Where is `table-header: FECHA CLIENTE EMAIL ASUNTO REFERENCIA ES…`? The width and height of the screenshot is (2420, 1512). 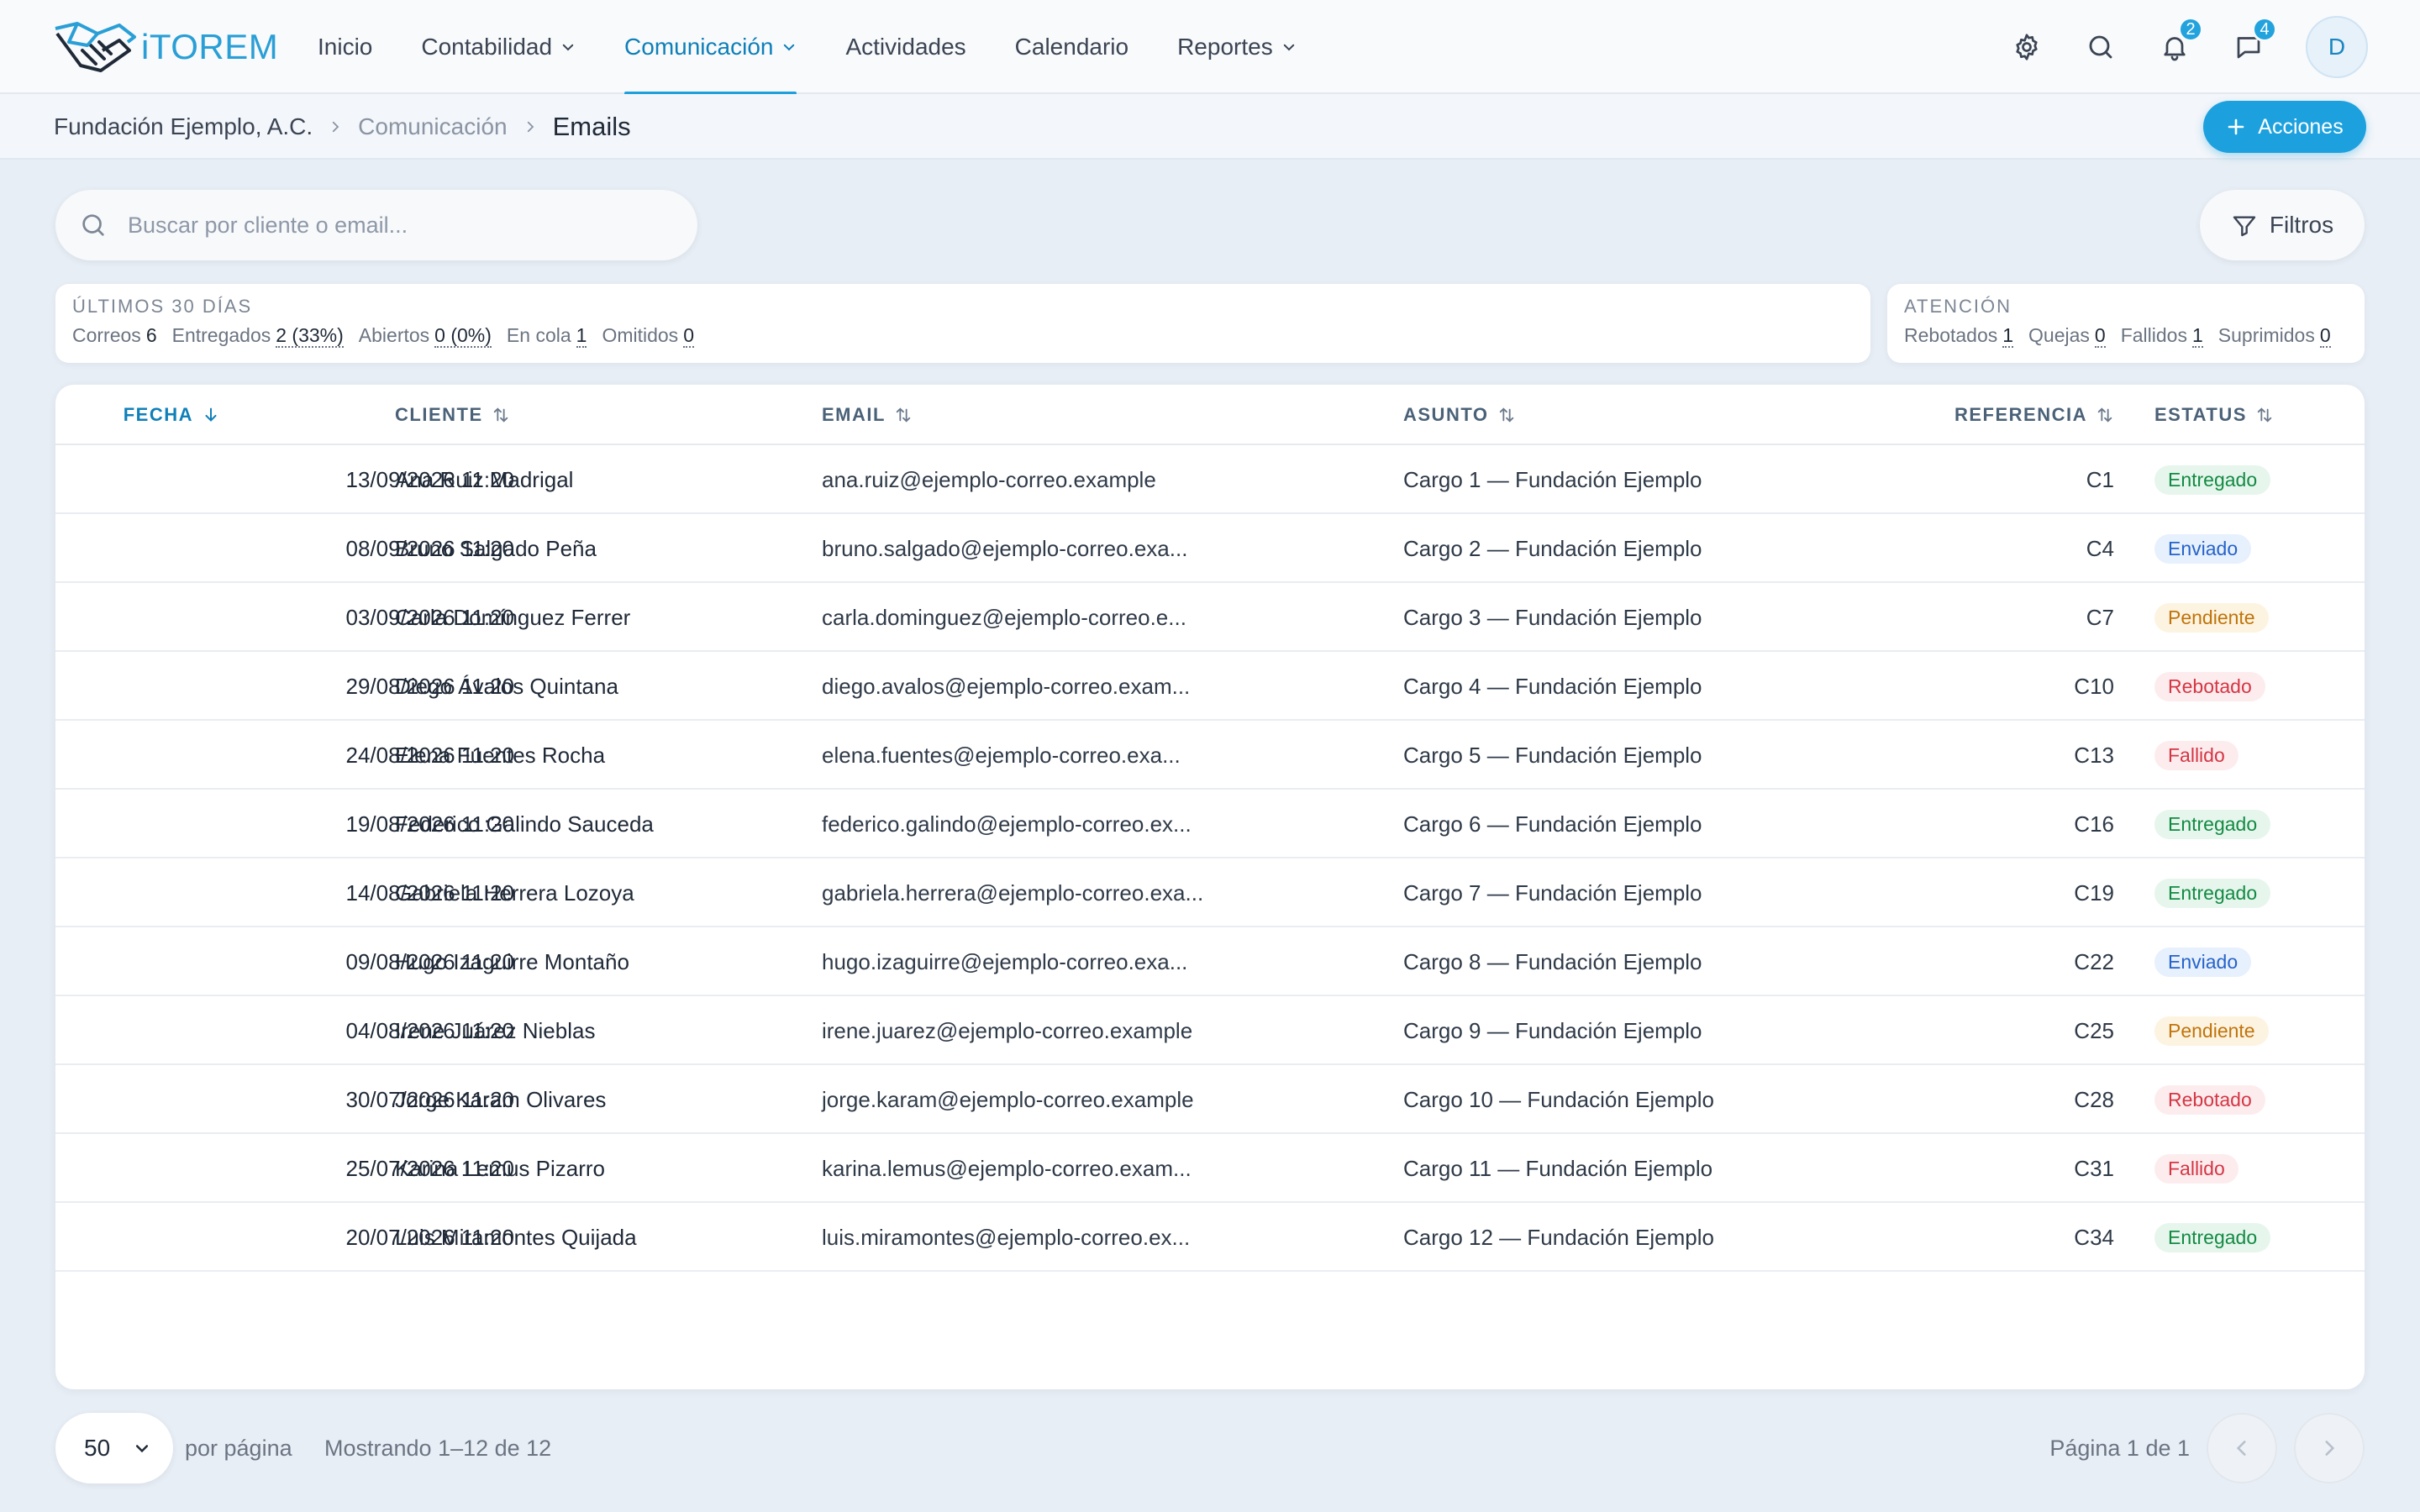
table-header: FECHA CLIENTE EMAIL ASUNTO REFERENCIA ES… is located at coordinates (1210, 415).